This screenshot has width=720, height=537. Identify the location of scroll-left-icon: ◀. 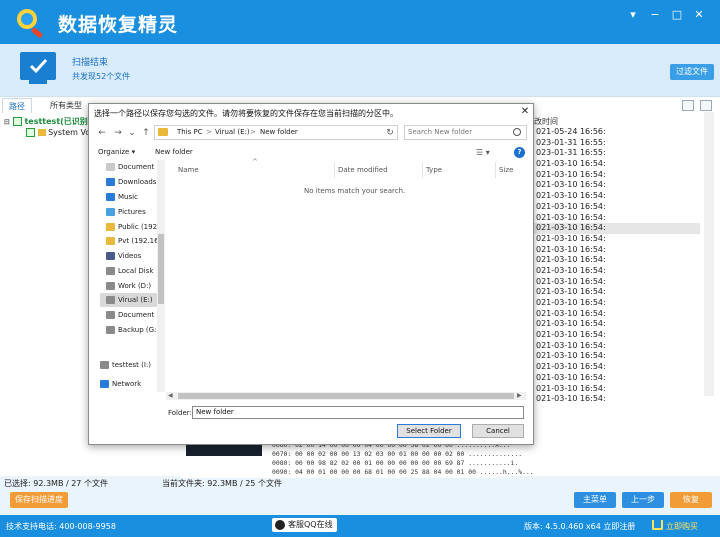
(170, 395).